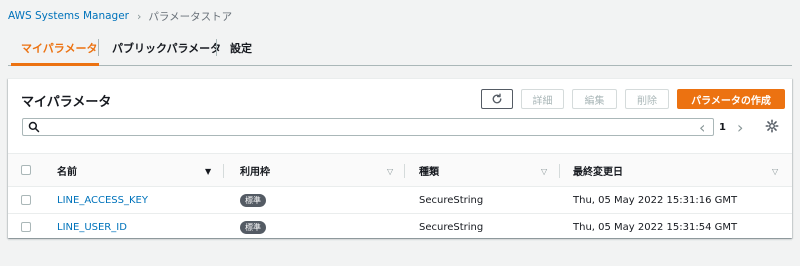 This screenshot has width=800, height=266. I want to click on tab-my-parameters-label: マイパラメータ, so click(59, 48).